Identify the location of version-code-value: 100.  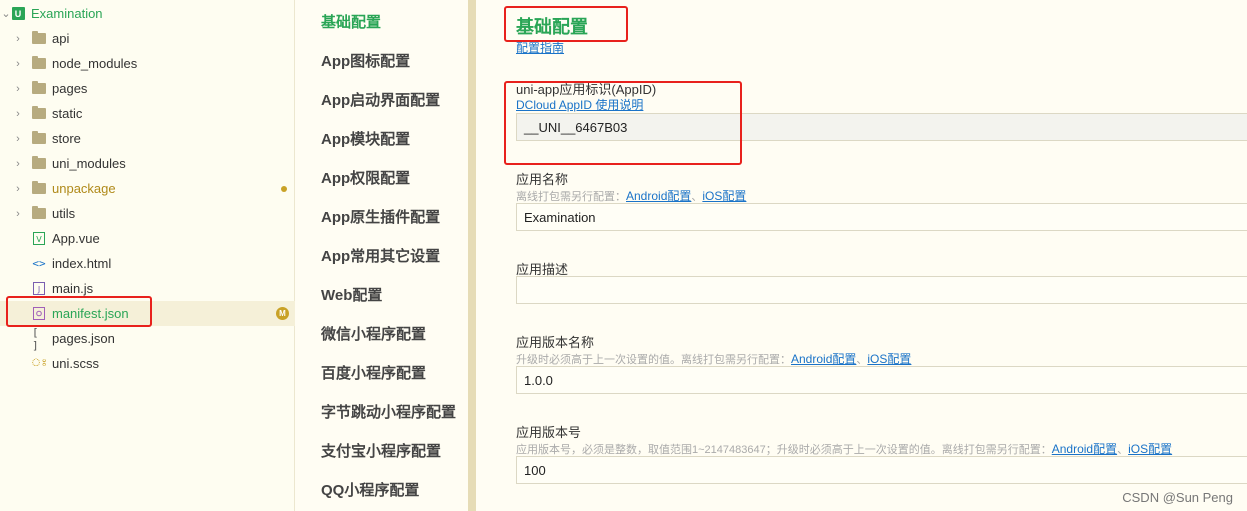
(535, 470).